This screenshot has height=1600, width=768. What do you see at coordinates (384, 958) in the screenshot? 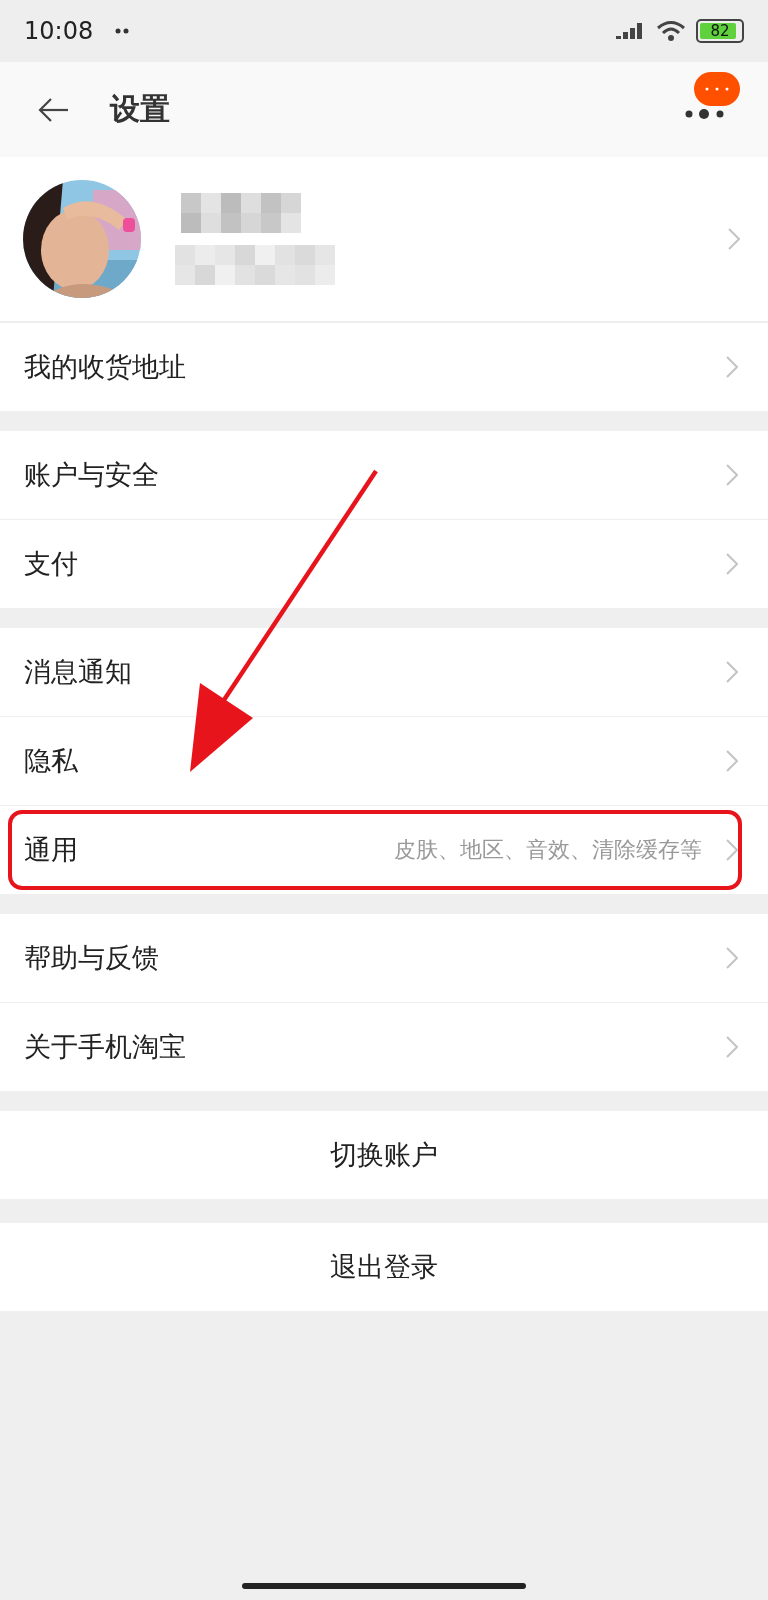
I see `settings-row: 帮助与反馈` at bounding box center [384, 958].